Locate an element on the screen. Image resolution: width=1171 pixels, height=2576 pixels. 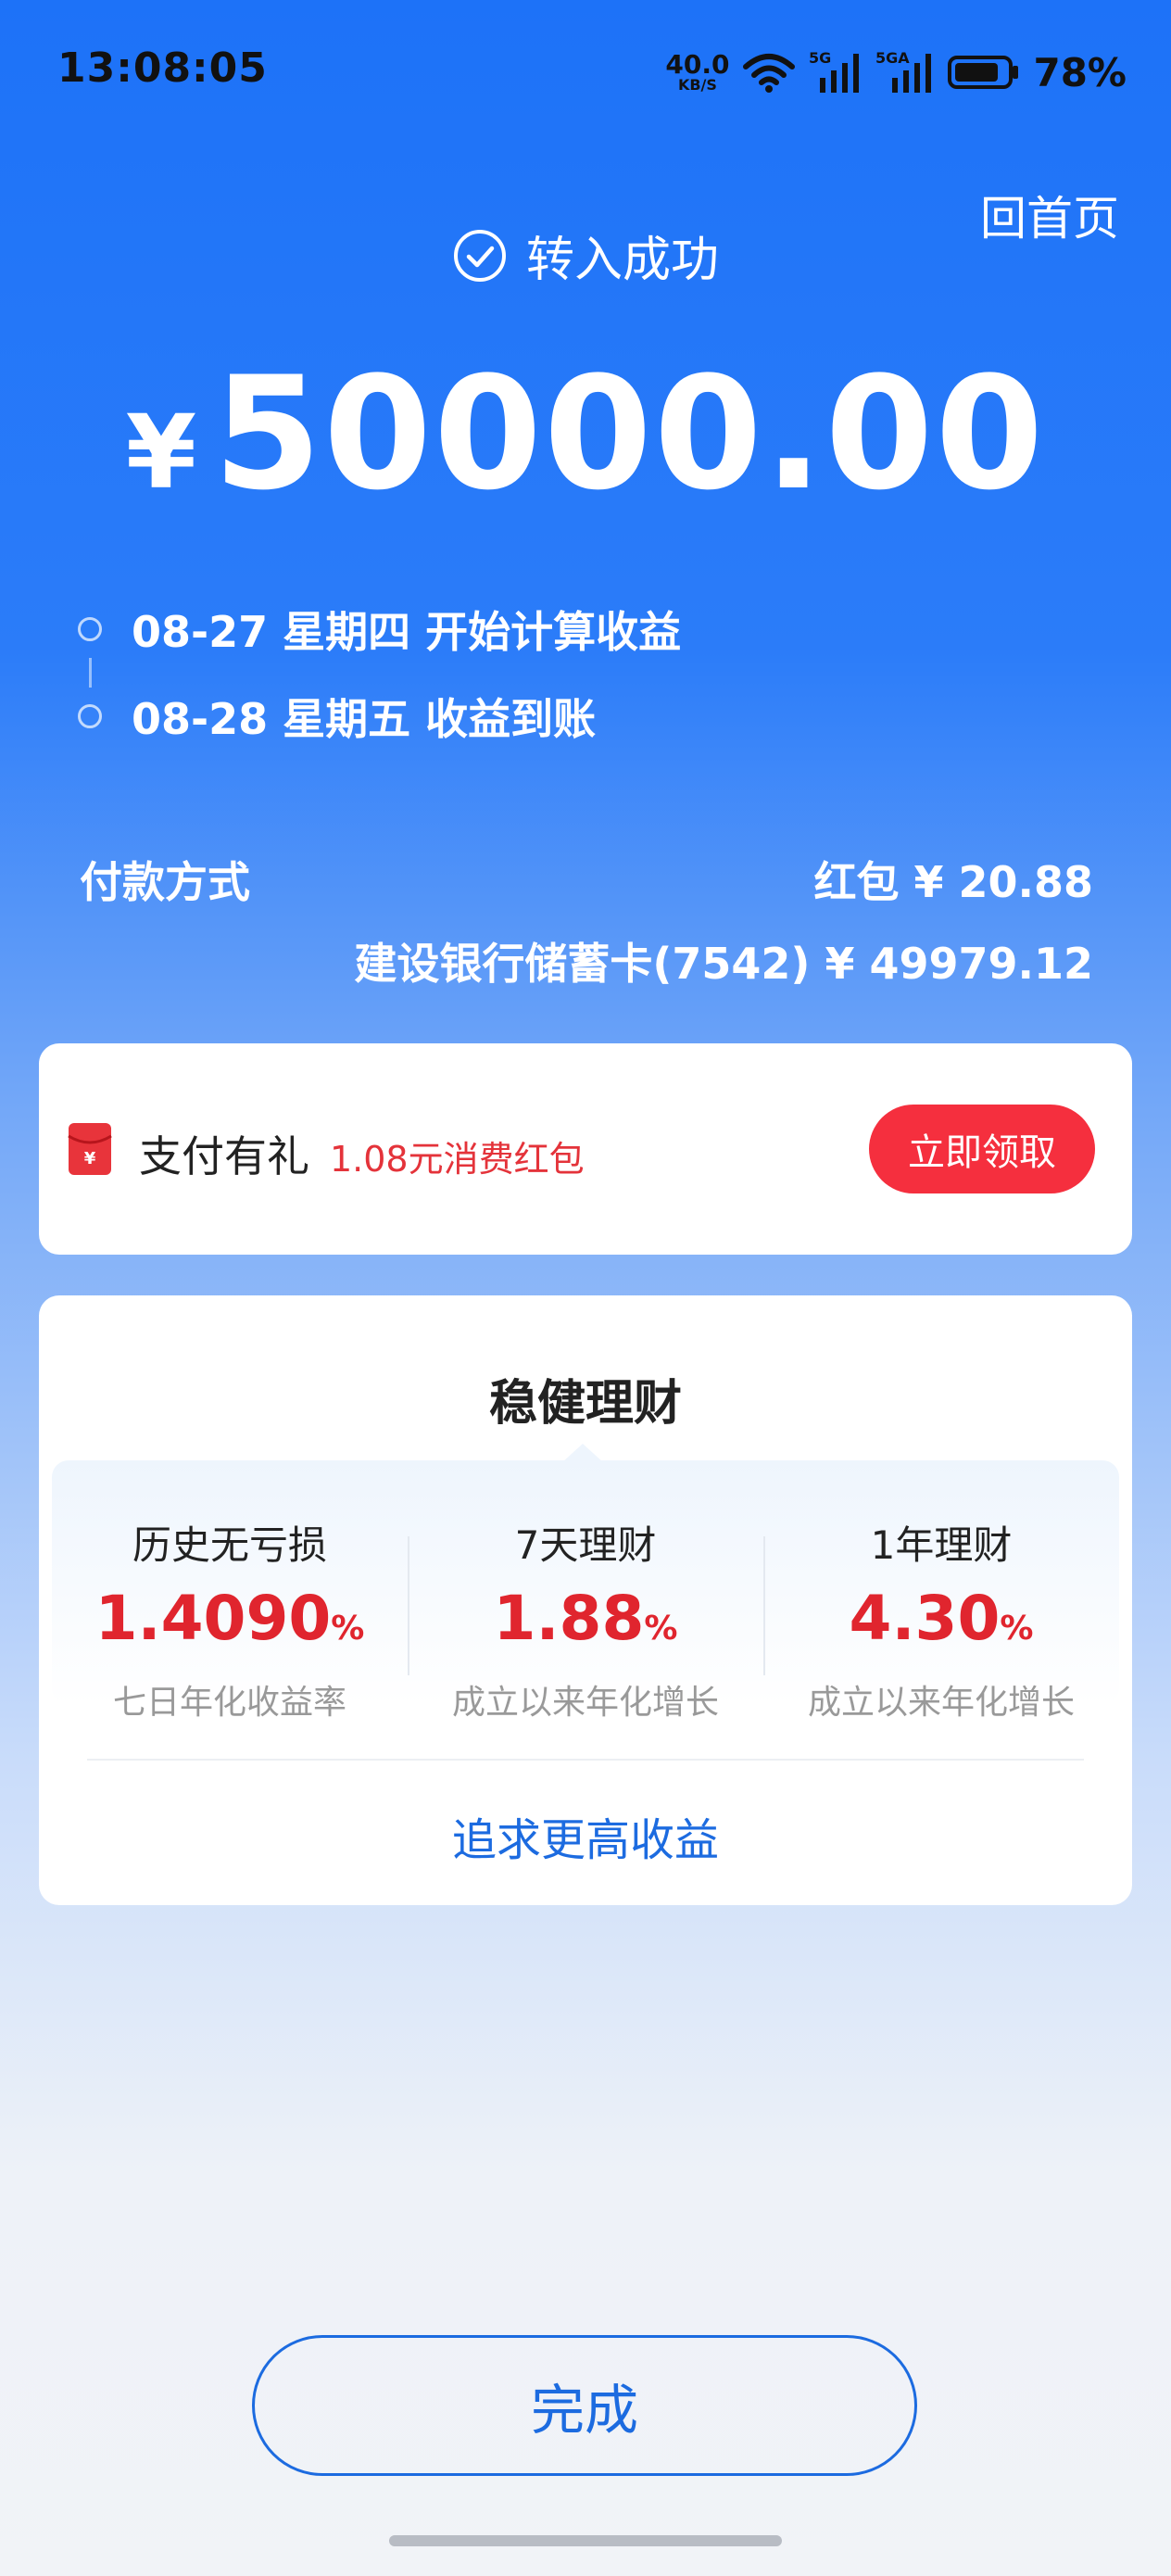
product-name: 历史无亏损 is located at coordinates (230, 1545).